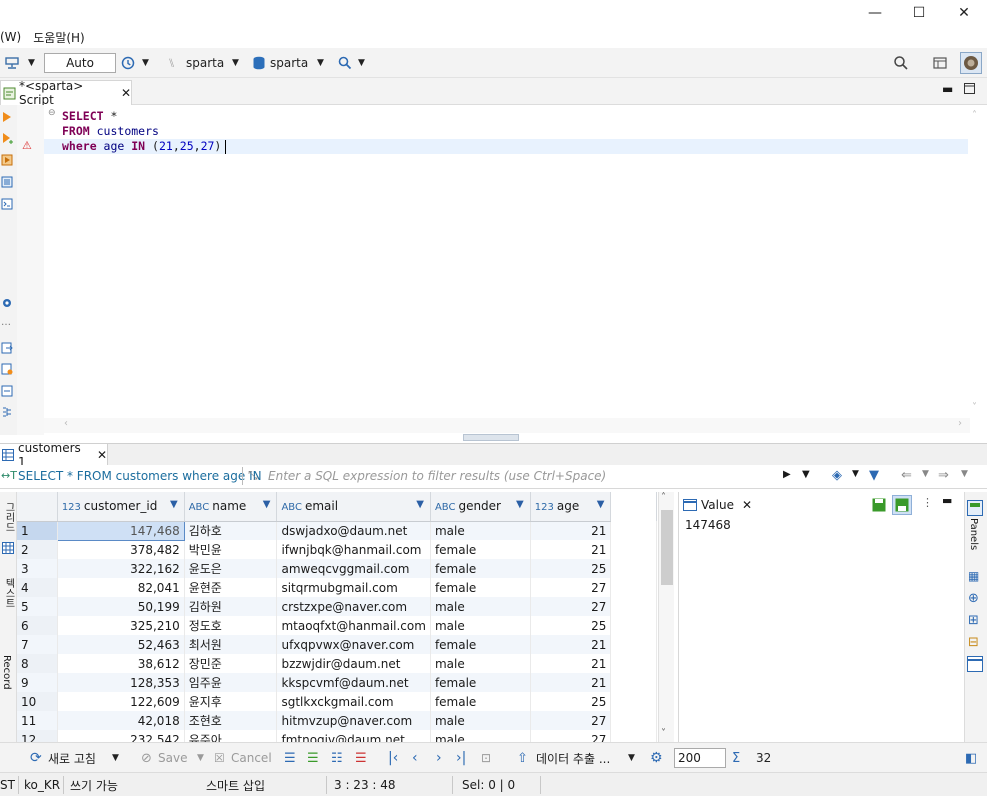  Describe the element at coordinates (480, 682) in the screenshot. I see `table-cell: female` at that location.